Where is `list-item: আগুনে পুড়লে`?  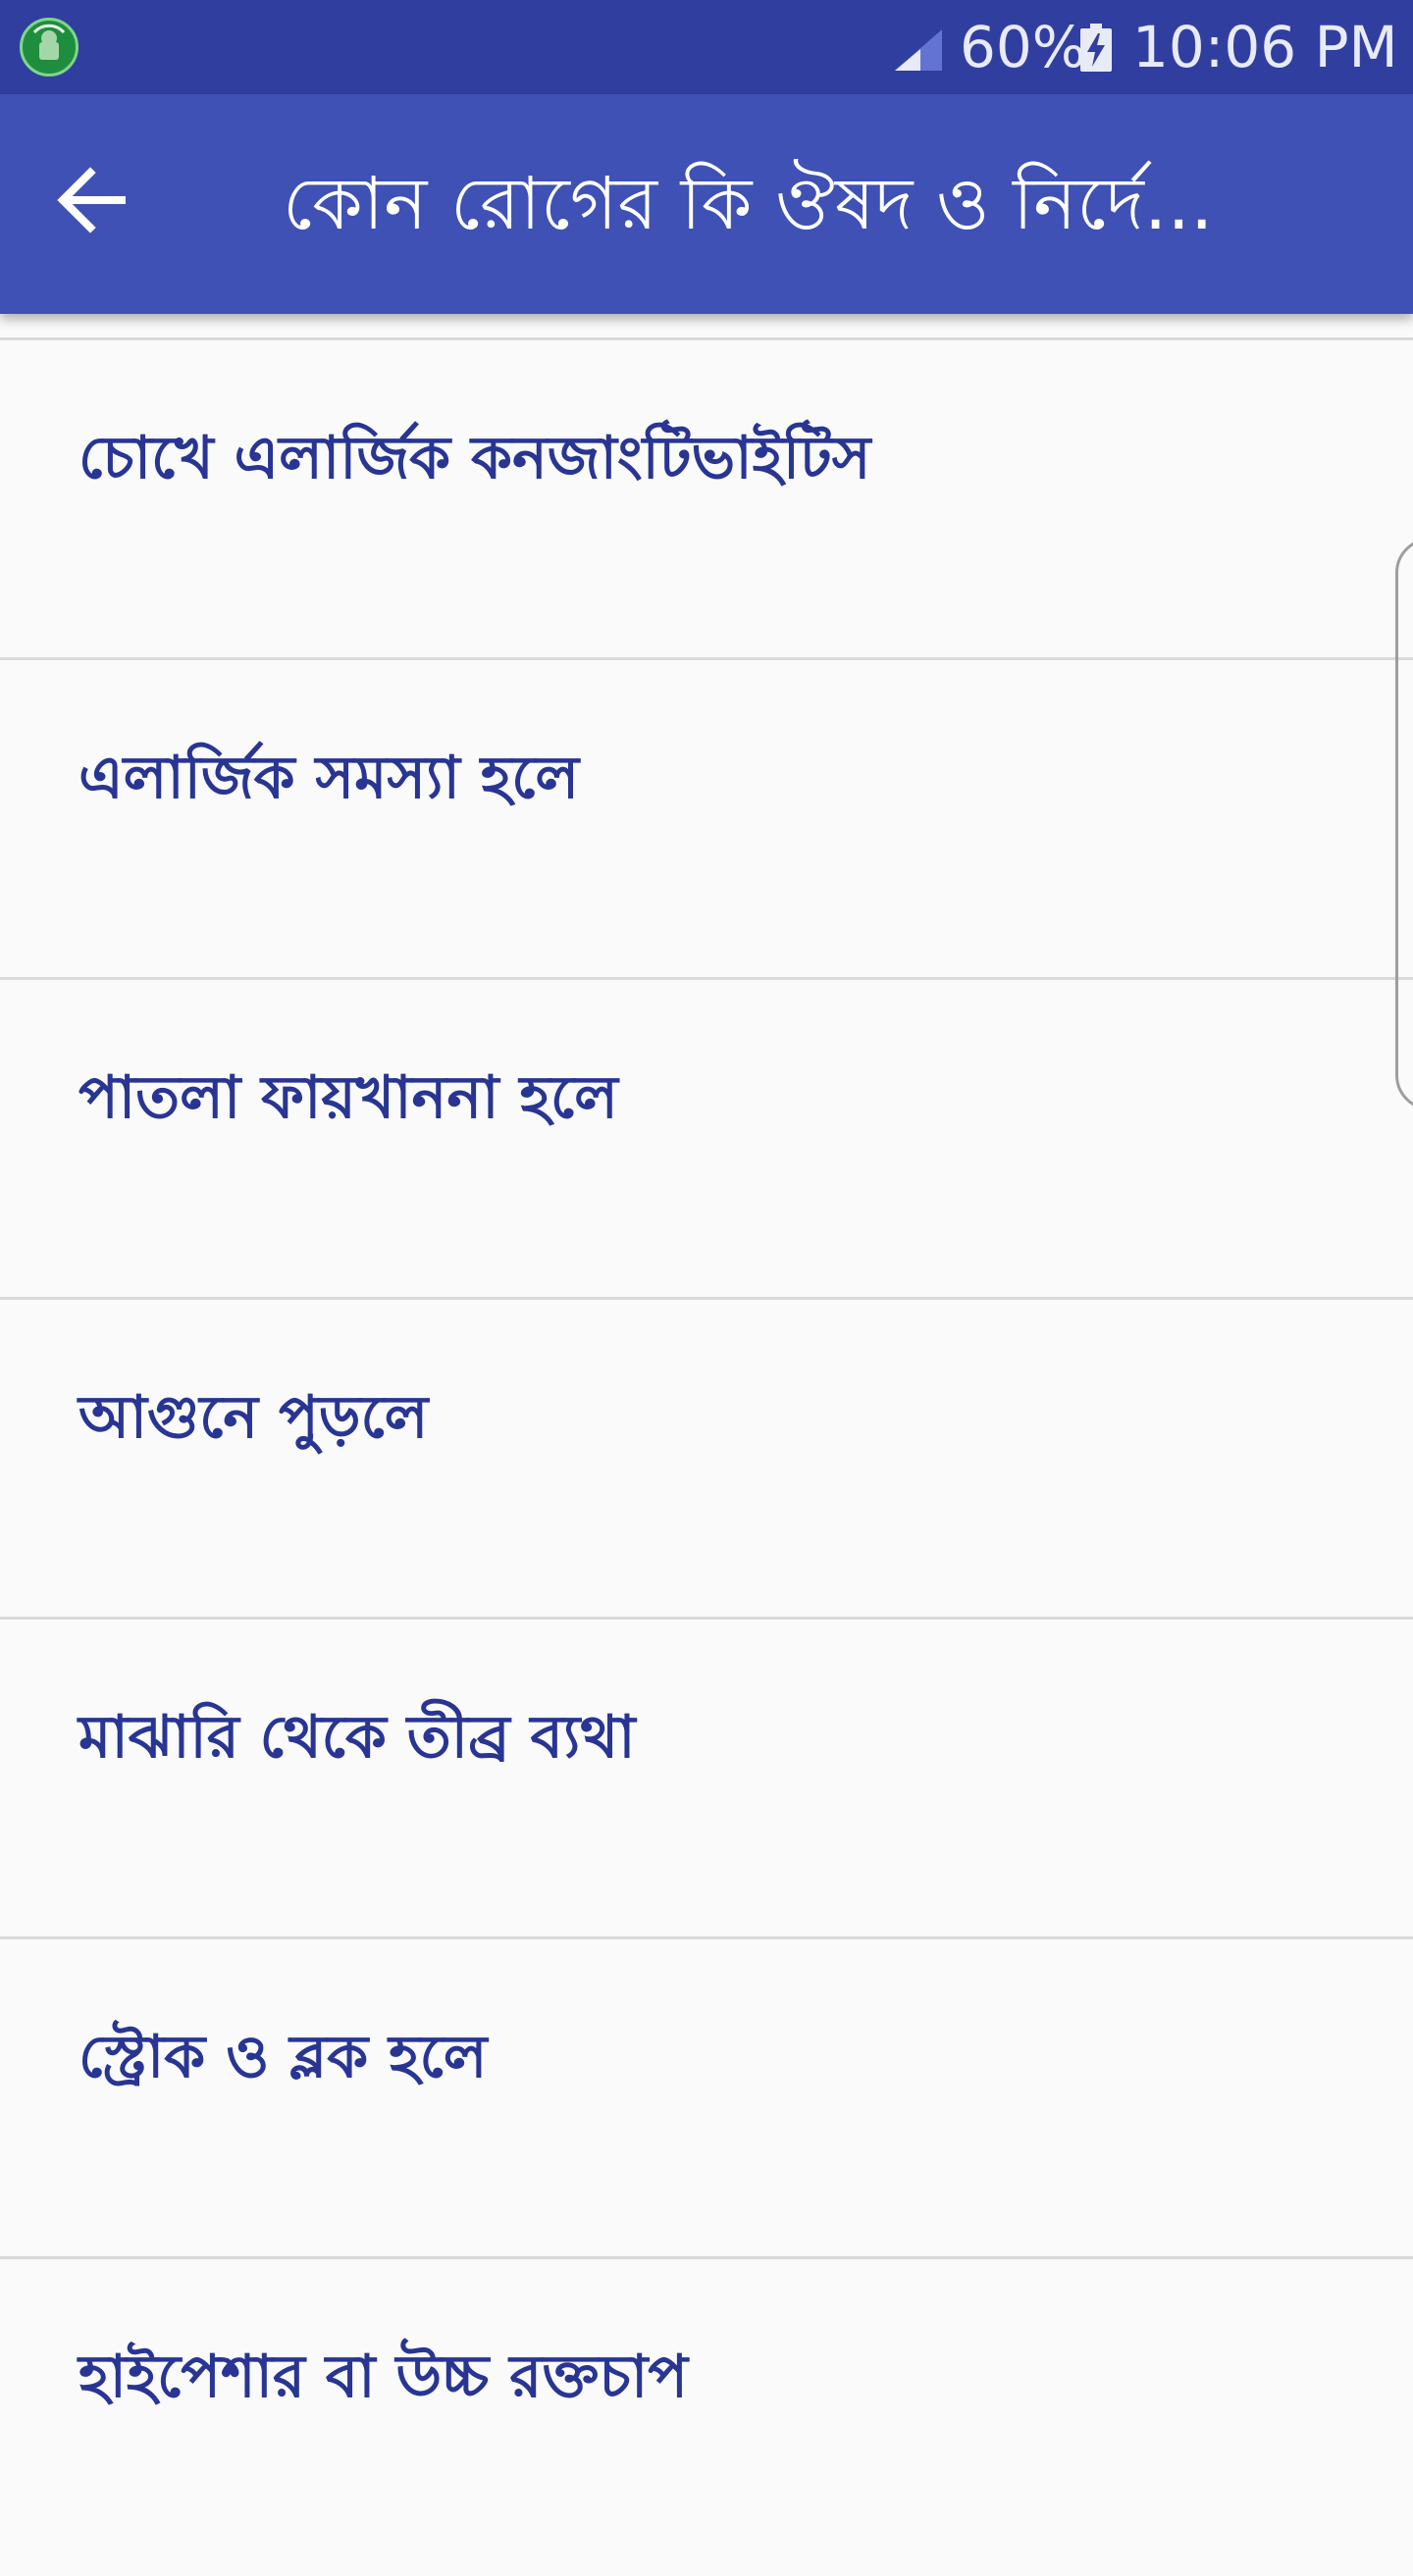 list-item: আগুনে পুড়লে is located at coordinates (706, 1457).